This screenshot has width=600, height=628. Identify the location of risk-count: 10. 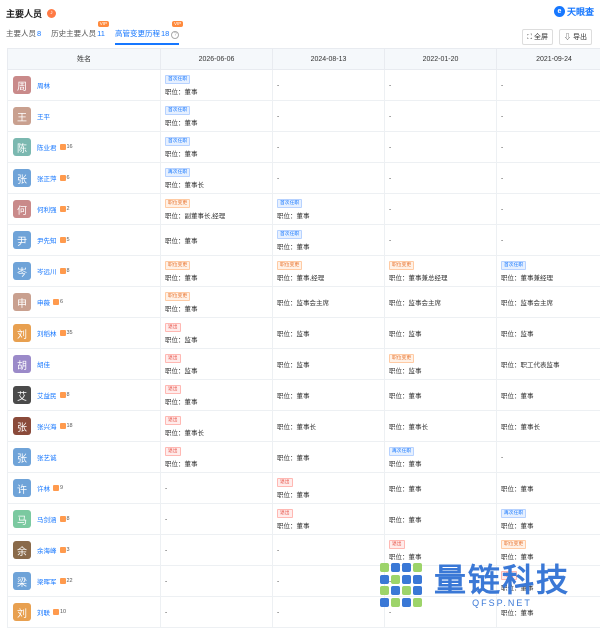
(63, 612).